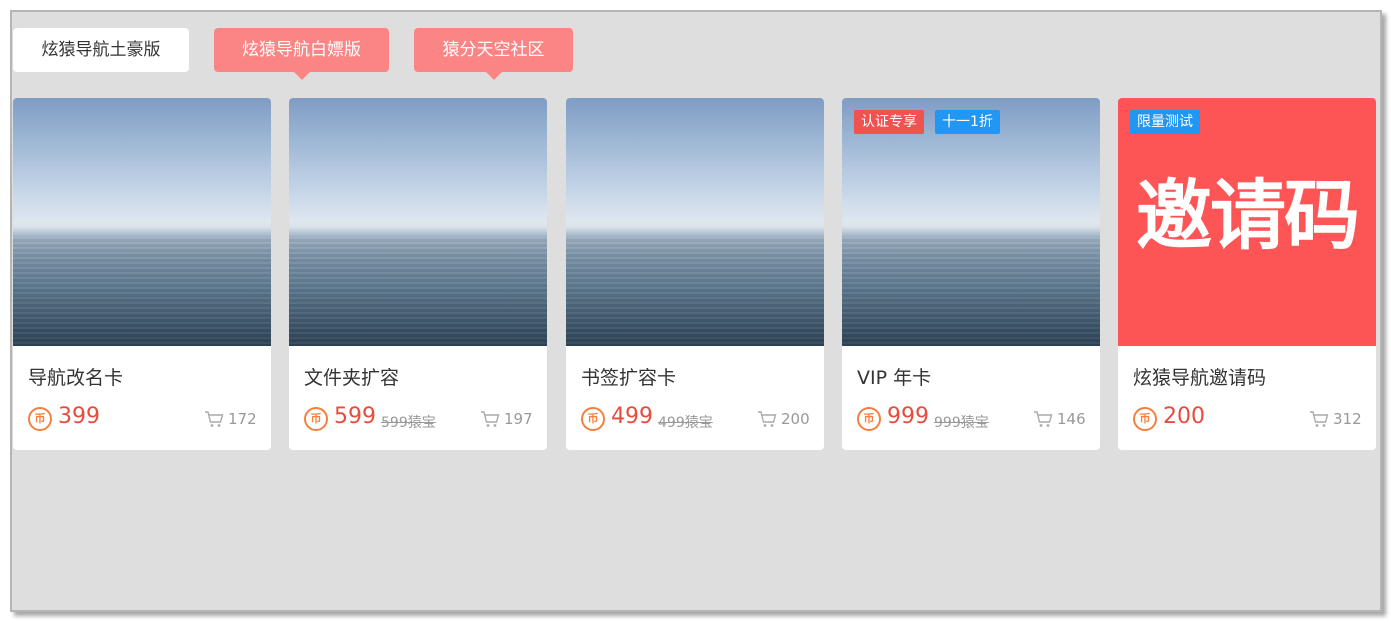  What do you see at coordinates (101, 50) in the screenshot?
I see `tab-deluxe: 炫猿导航土豪版` at bounding box center [101, 50].